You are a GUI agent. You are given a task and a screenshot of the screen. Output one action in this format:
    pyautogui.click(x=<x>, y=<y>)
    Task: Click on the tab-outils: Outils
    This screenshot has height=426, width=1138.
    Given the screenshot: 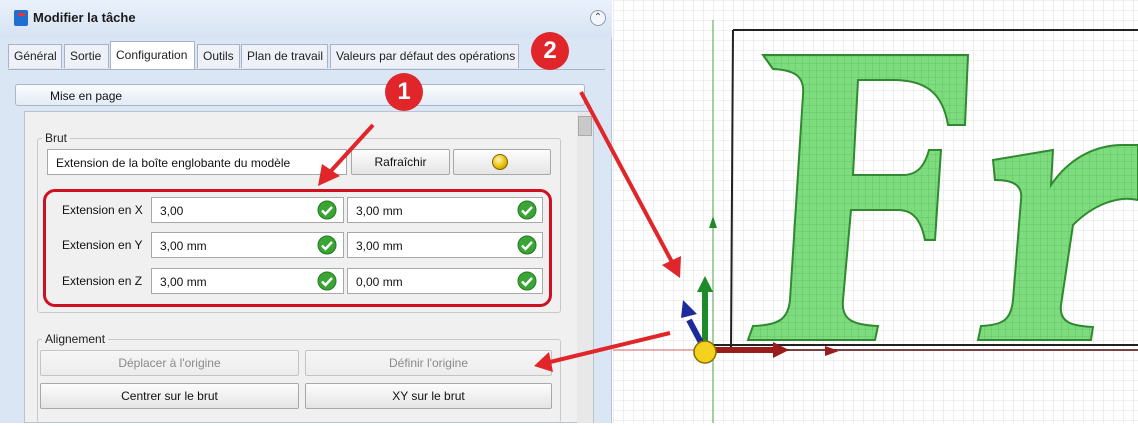 What is the action you would take?
    pyautogui.click(x=218, y=56)
    